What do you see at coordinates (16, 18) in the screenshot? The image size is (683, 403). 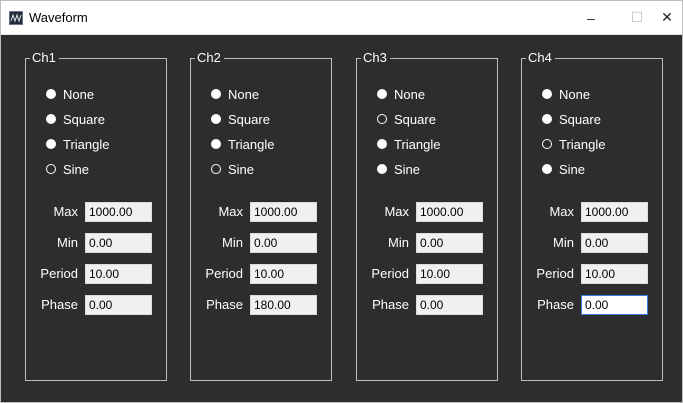 I see `waveform-app-icon` at bounding box center [16, 18].